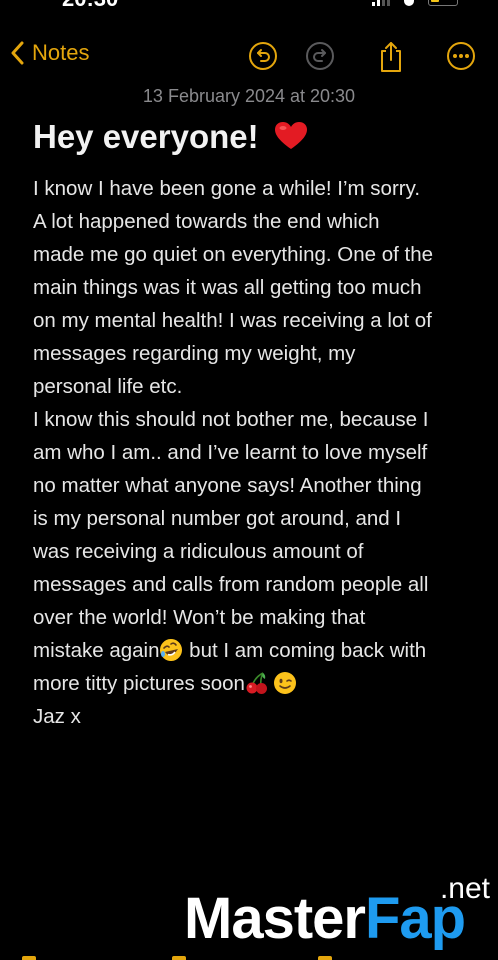  Describe the element at coordinates (171, 650) in the screenshot. I see `laughing-emoji-icon` at that location.